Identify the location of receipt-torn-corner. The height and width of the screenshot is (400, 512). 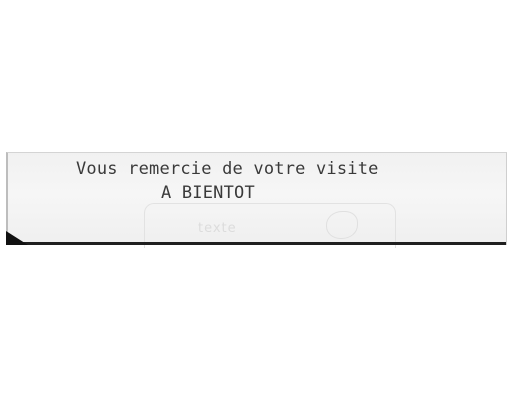
(17, 238).